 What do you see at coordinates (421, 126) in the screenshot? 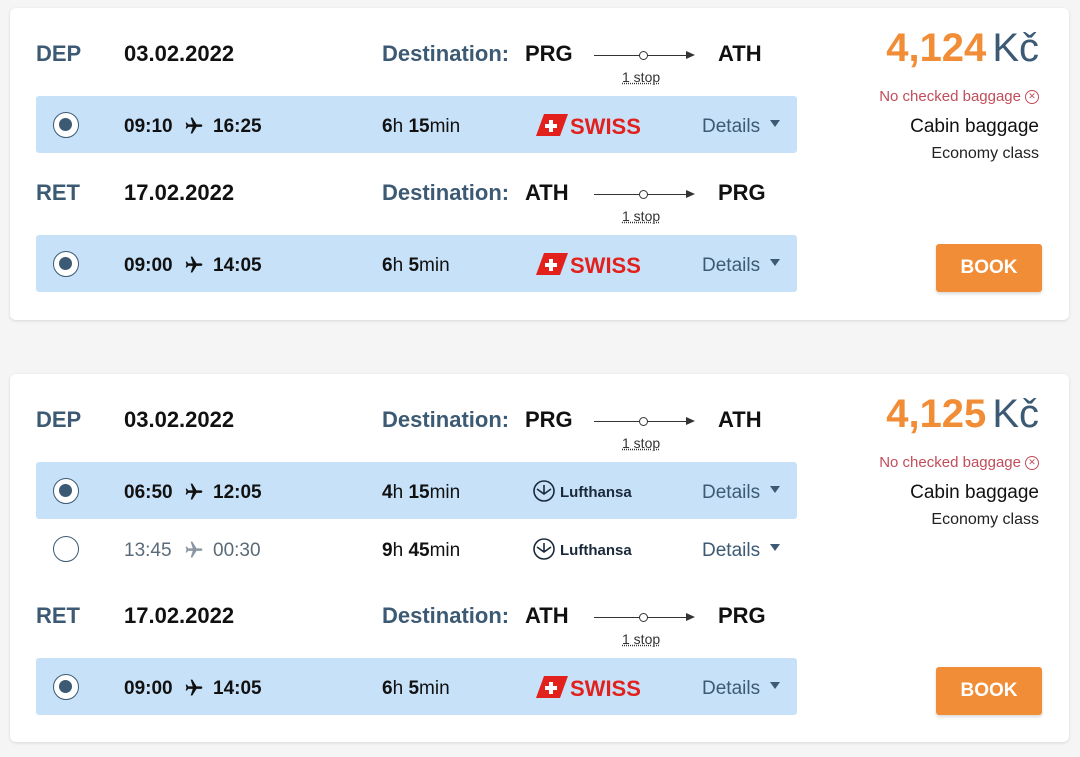
I see `flight-duration: 6h 15min` at bounding box center [421, 126].